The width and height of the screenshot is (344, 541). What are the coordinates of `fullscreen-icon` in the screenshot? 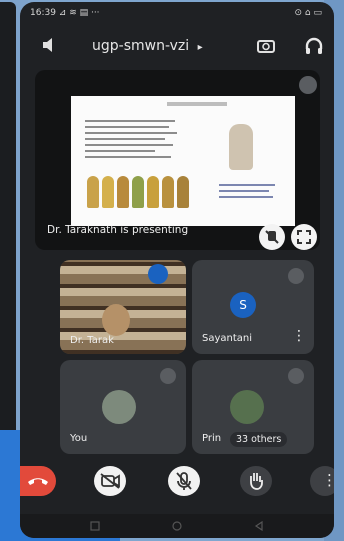 It's located at (304, 237).